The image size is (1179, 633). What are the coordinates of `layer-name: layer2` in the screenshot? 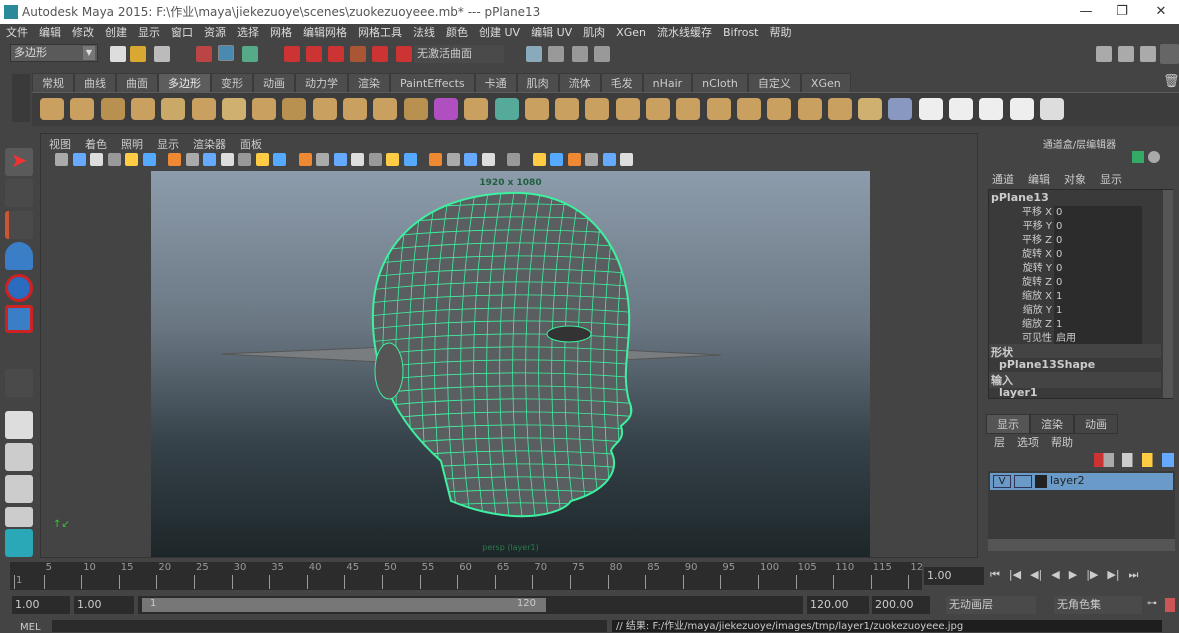 It's located at (1067, 480).